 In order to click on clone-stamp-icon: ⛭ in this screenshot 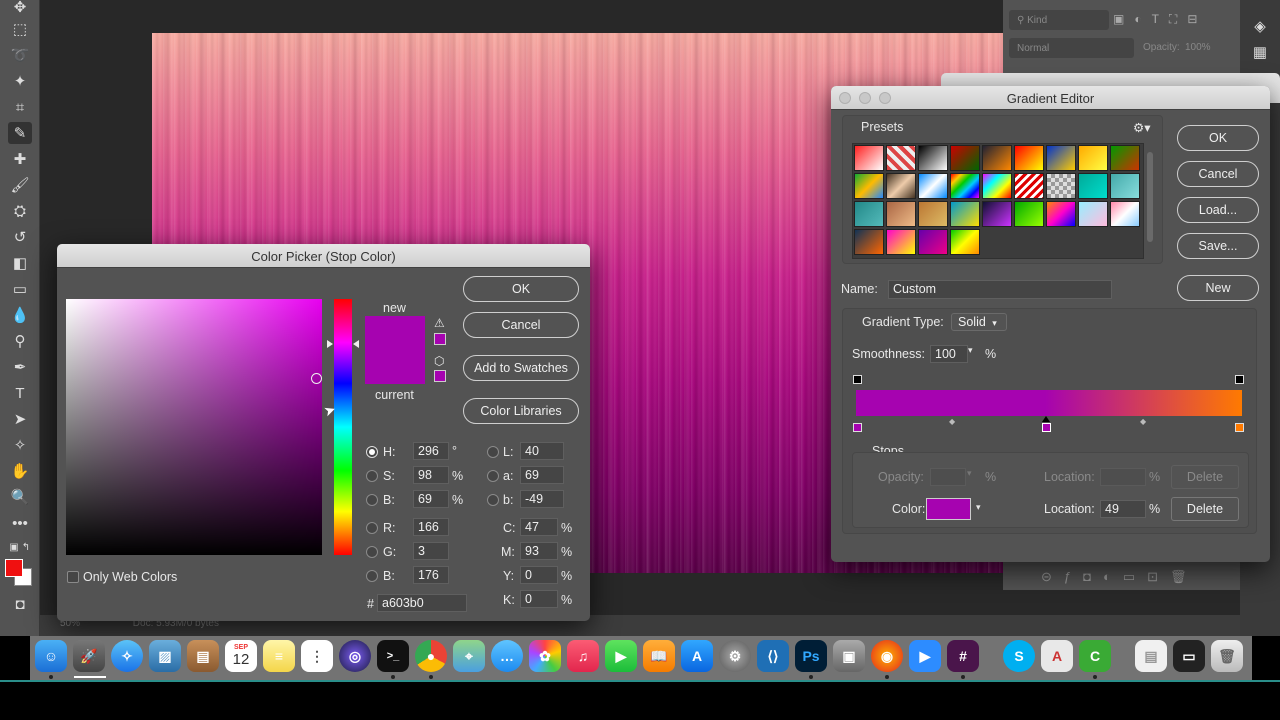, I will do `click(20, 211)`.